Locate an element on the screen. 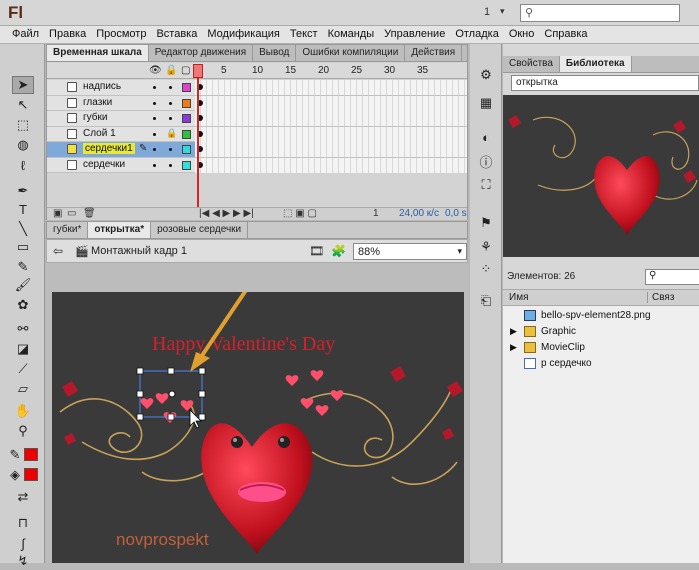 This screenshot has height=570, width=699. smooth-option-icon: ∫ is located at coordinates (23, 543).